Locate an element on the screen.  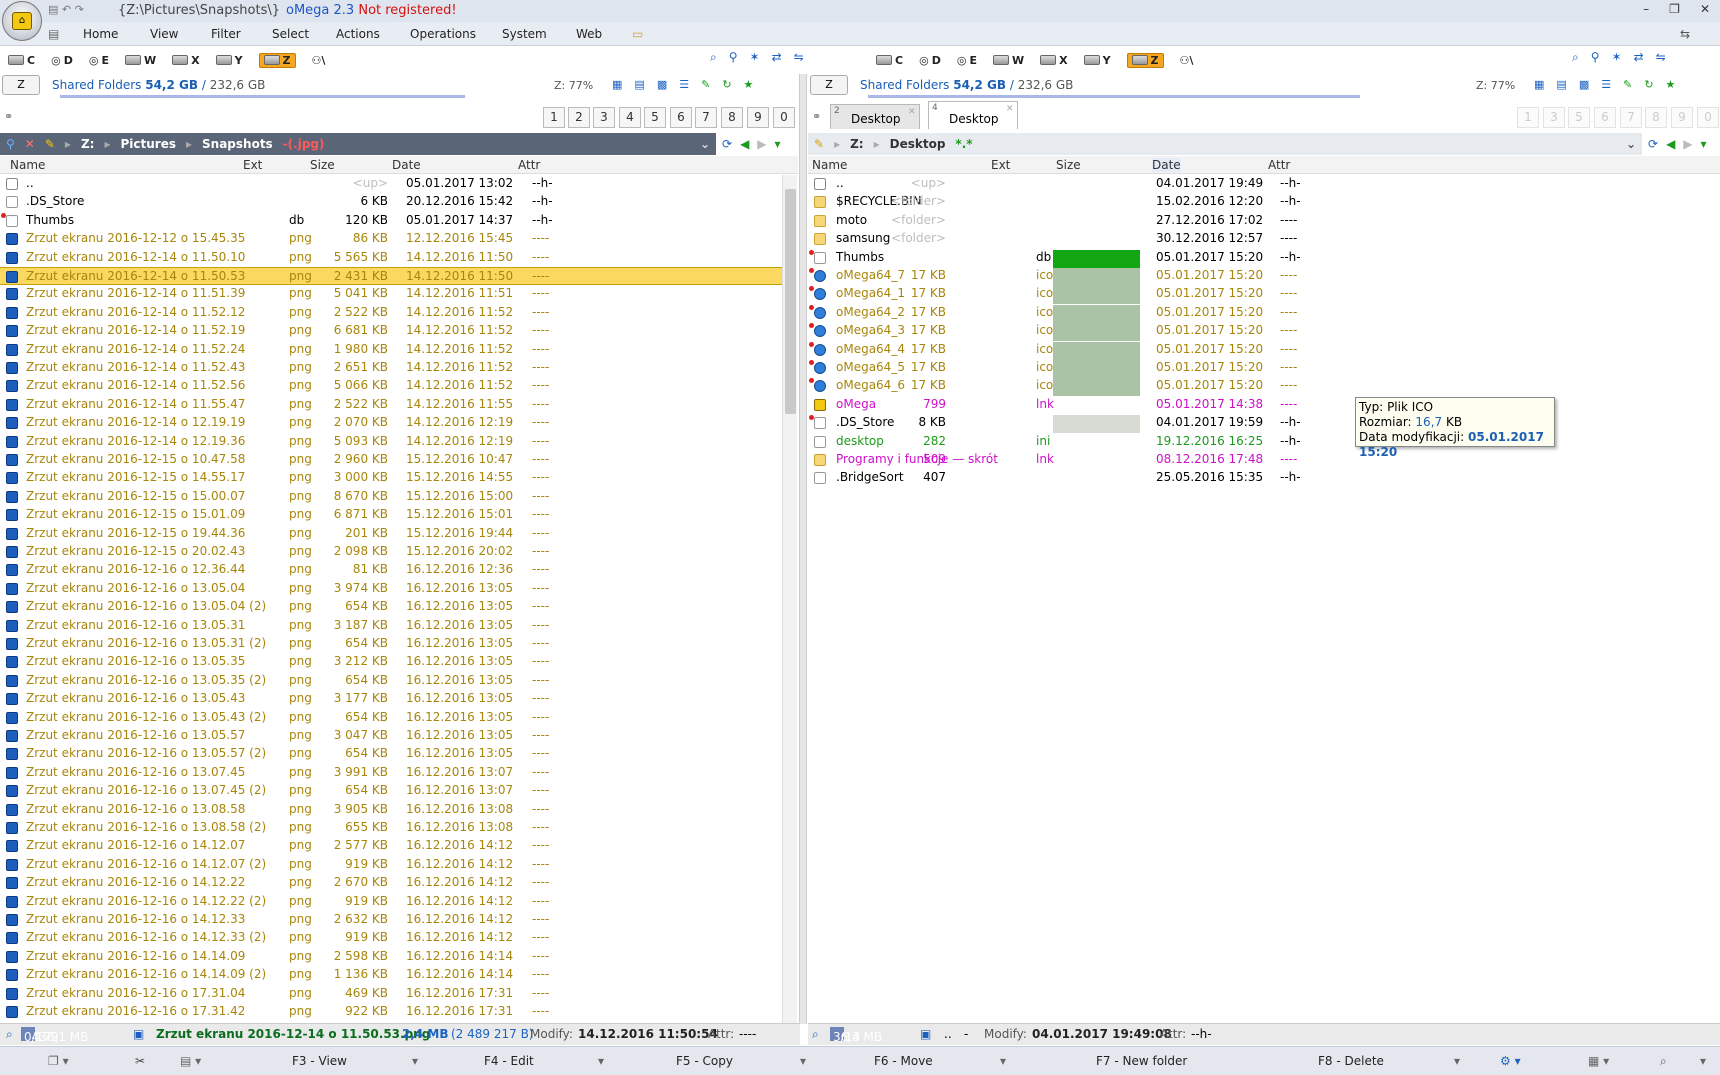
back-icon: ◀ is located at coordinates (1670, 144).